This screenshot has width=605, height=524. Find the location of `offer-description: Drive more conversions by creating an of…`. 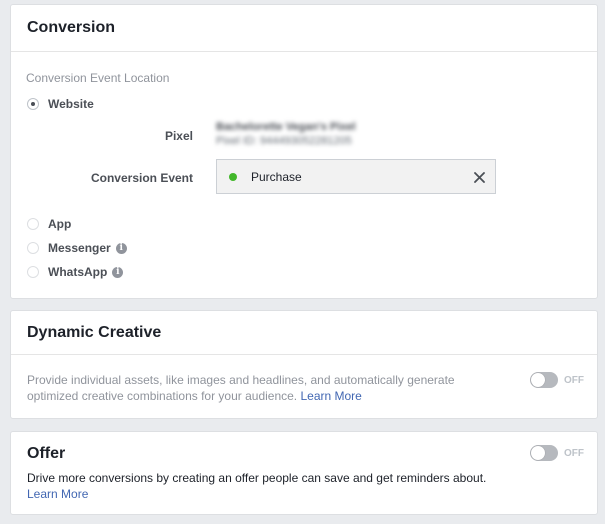

offer-description: Drive more conversions by creating an of… is located at coordinates (297, 486).